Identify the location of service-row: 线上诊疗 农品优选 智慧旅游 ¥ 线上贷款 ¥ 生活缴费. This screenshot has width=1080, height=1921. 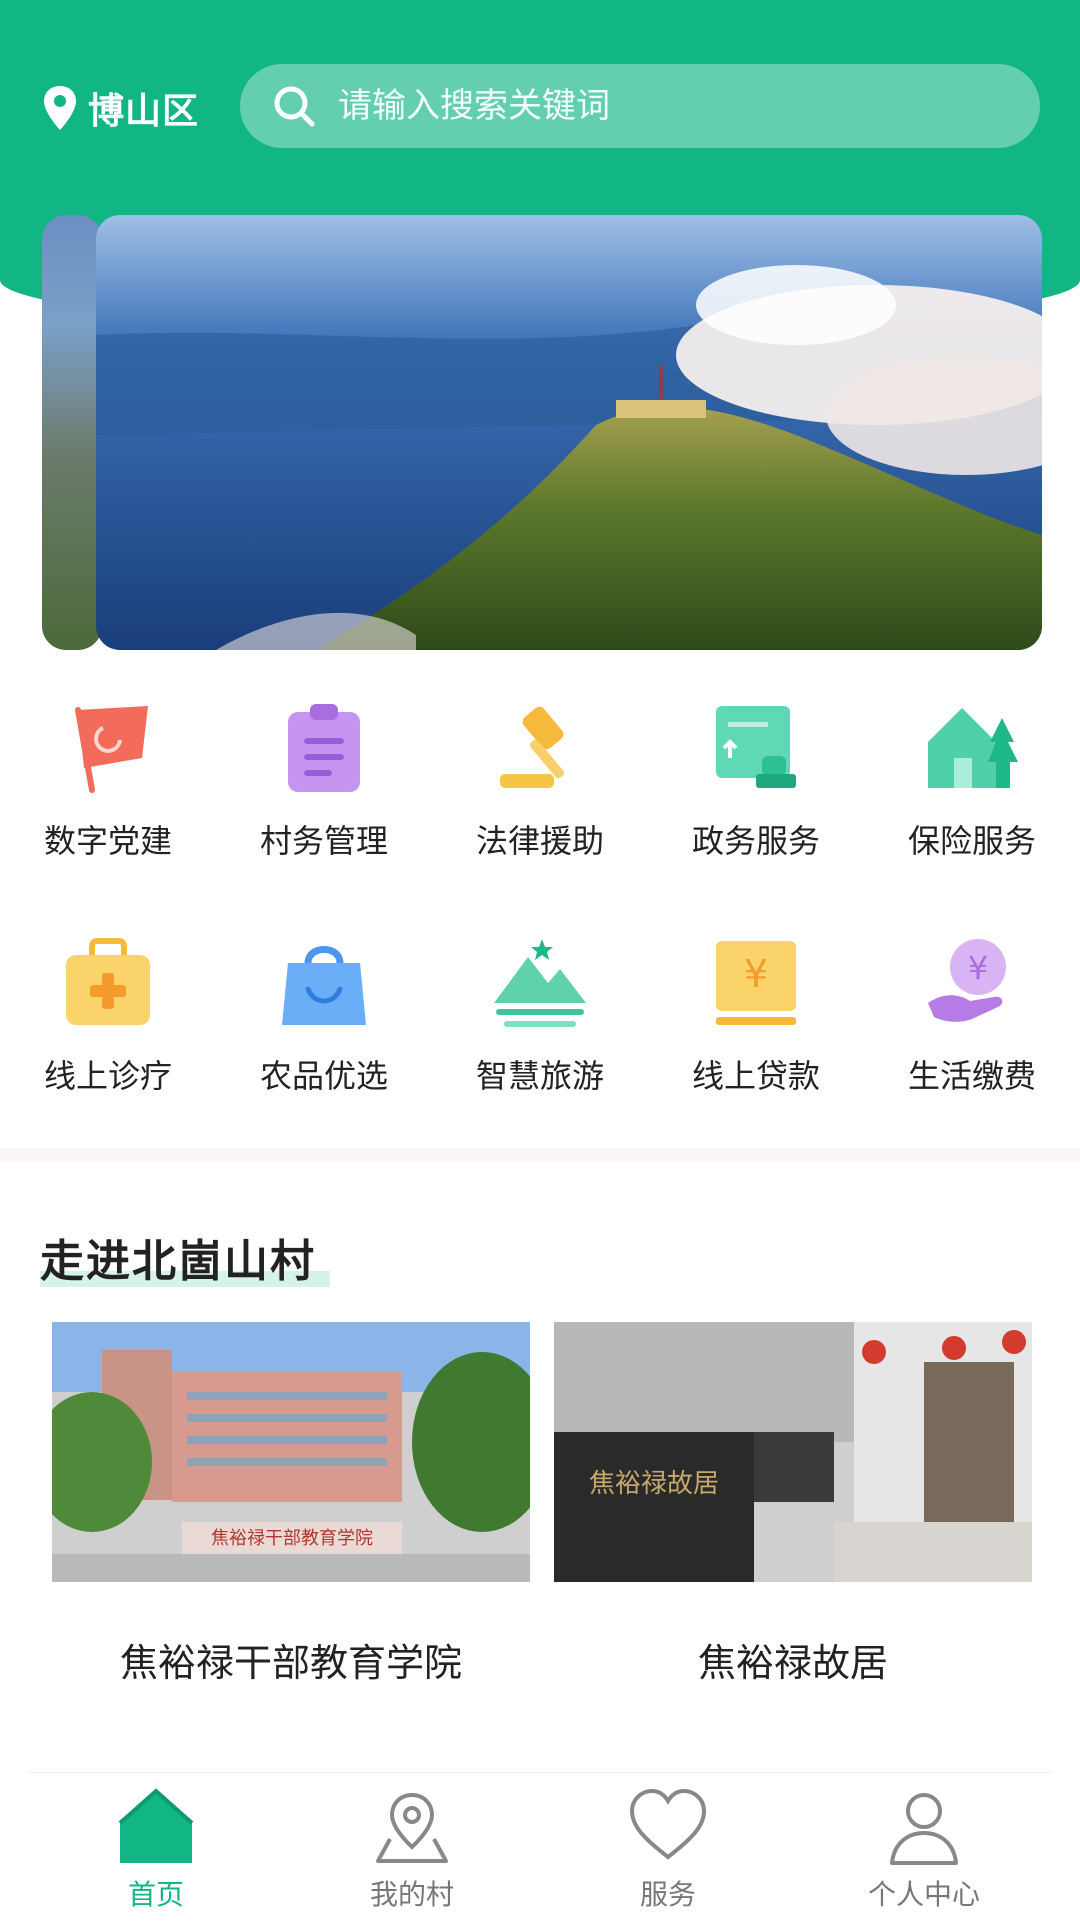
(540, 1042).